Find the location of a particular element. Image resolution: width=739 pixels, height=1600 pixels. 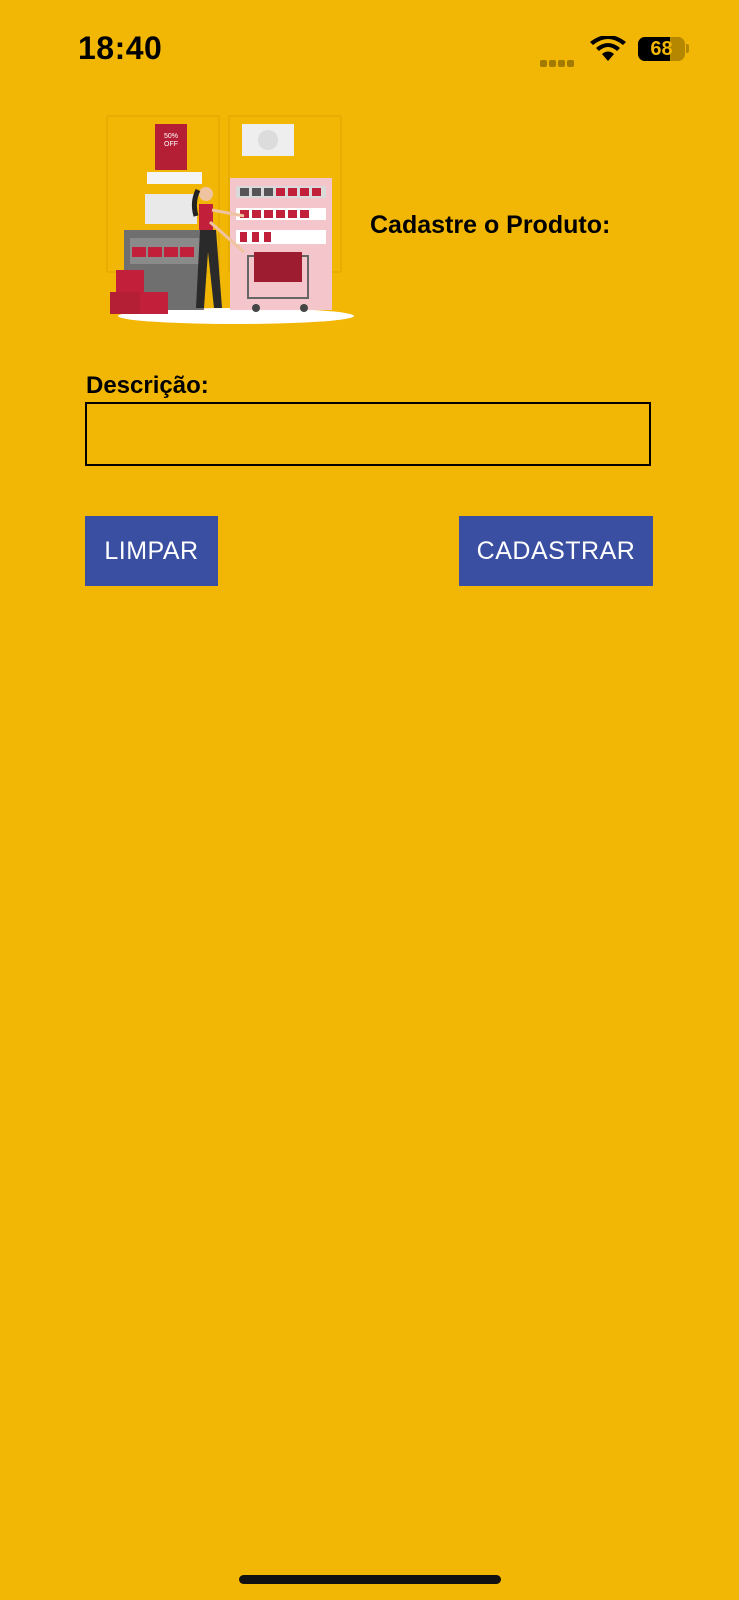

battery-icon: 68 is located at coordinates (661, 49).